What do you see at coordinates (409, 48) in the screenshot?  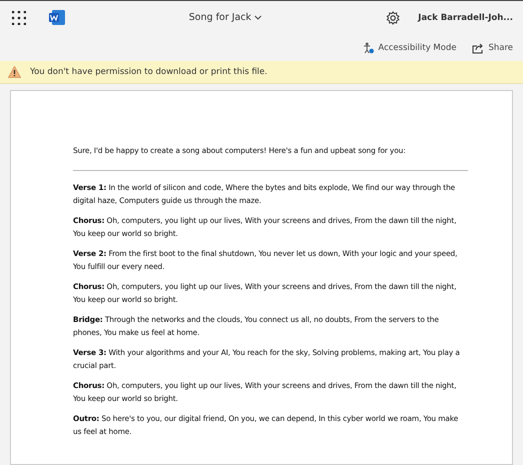 I see `accessibility-mode-button: Accessibility Mode` at bounding box center [409, 48].